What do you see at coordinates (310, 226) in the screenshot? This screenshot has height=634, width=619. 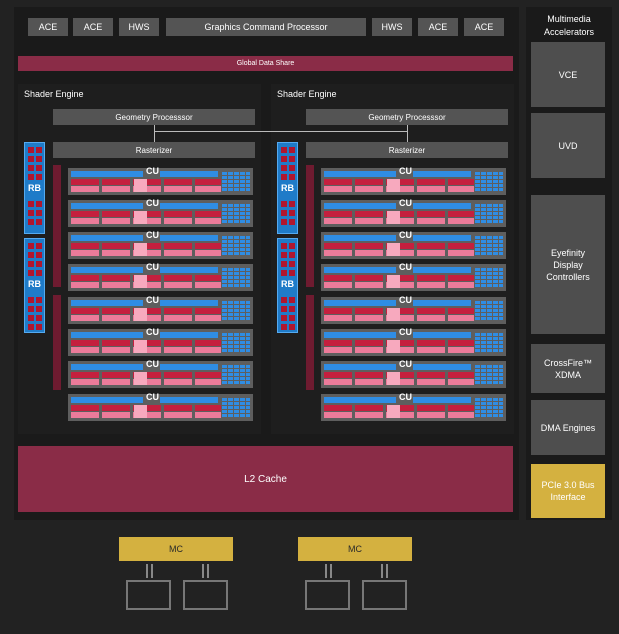 I see `local-slab-2a` at bounding box center [310, 226].